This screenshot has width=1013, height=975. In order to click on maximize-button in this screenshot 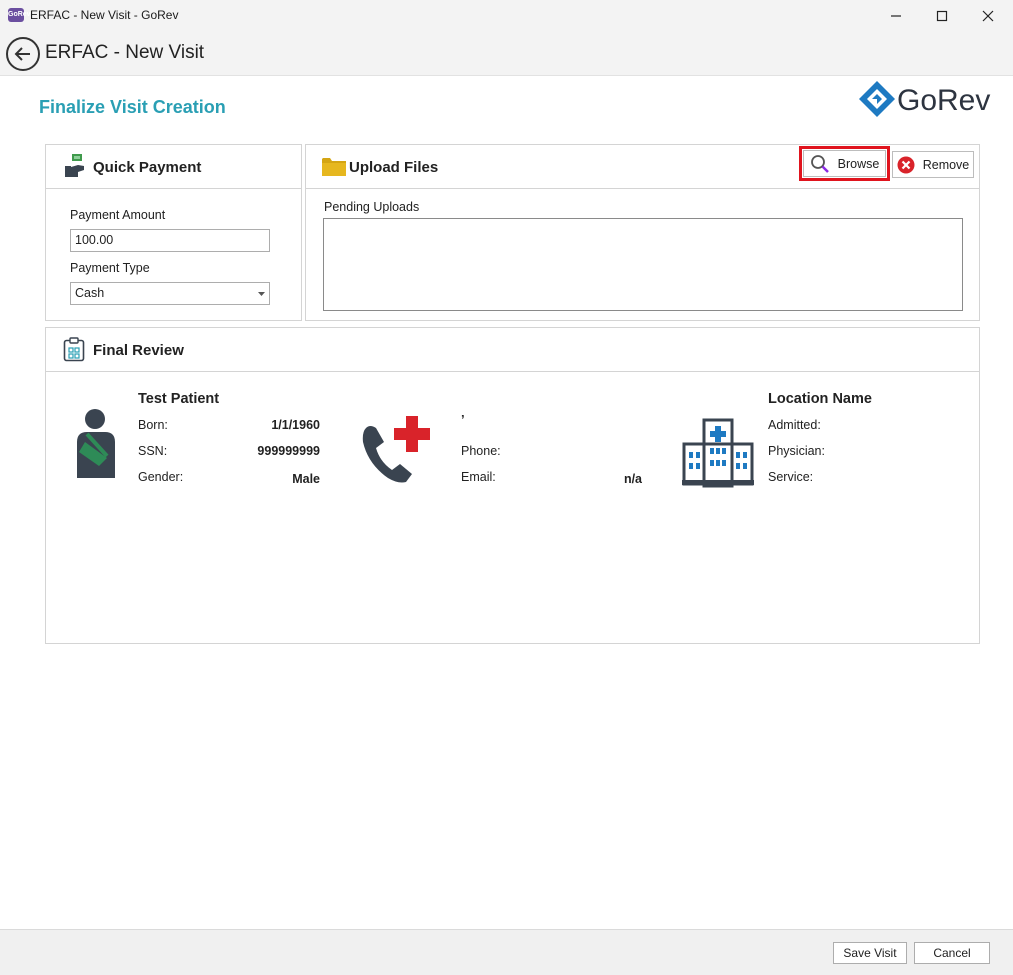, I will do `click(942, 15)`.